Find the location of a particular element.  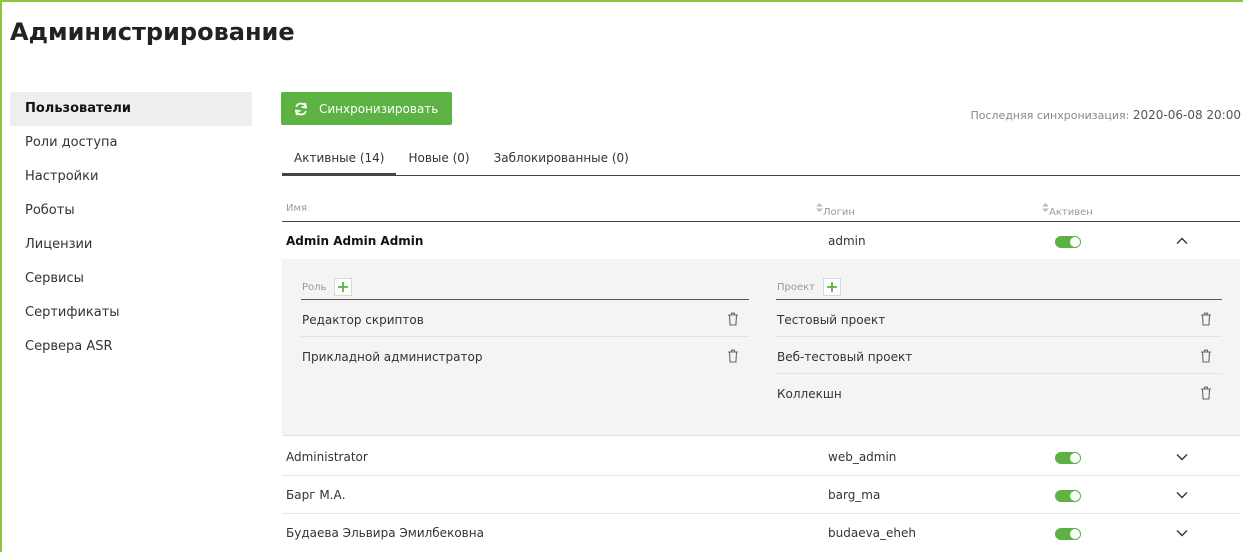

last-sync-label: Последняя синхронизация: is located at coordinates (1050, 115).